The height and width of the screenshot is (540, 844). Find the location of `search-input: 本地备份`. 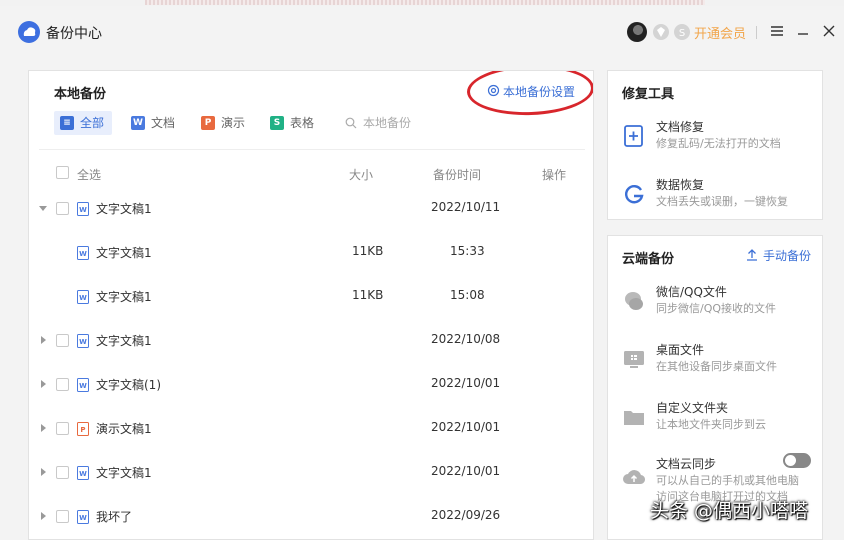

search-input: 本地备份 is located at coordinates (378, 123).